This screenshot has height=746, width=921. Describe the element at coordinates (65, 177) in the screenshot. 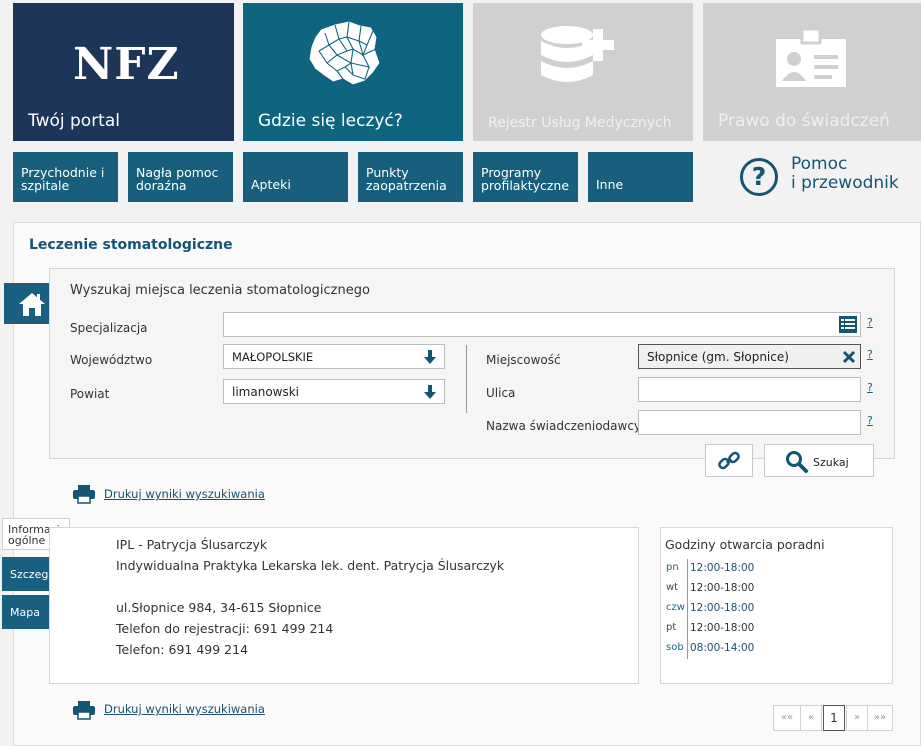

I see `subtile-przychodnie: Przychodnie i szpitale` at that location.